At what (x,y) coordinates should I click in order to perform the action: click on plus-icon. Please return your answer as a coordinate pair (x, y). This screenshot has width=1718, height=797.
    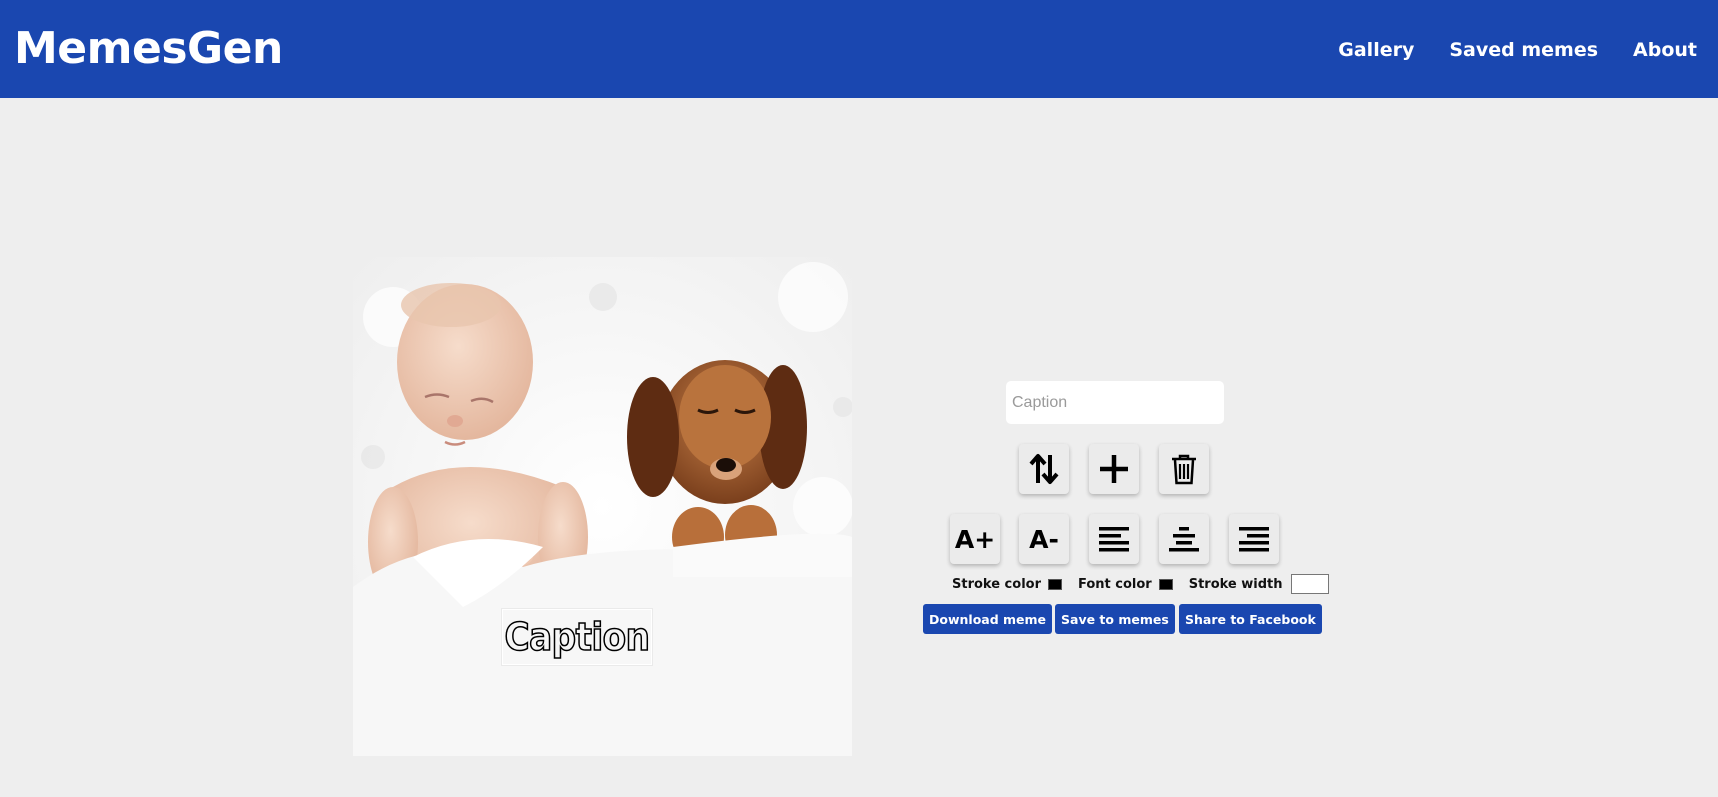
    Looking at the image, I should click on (1114, 469).